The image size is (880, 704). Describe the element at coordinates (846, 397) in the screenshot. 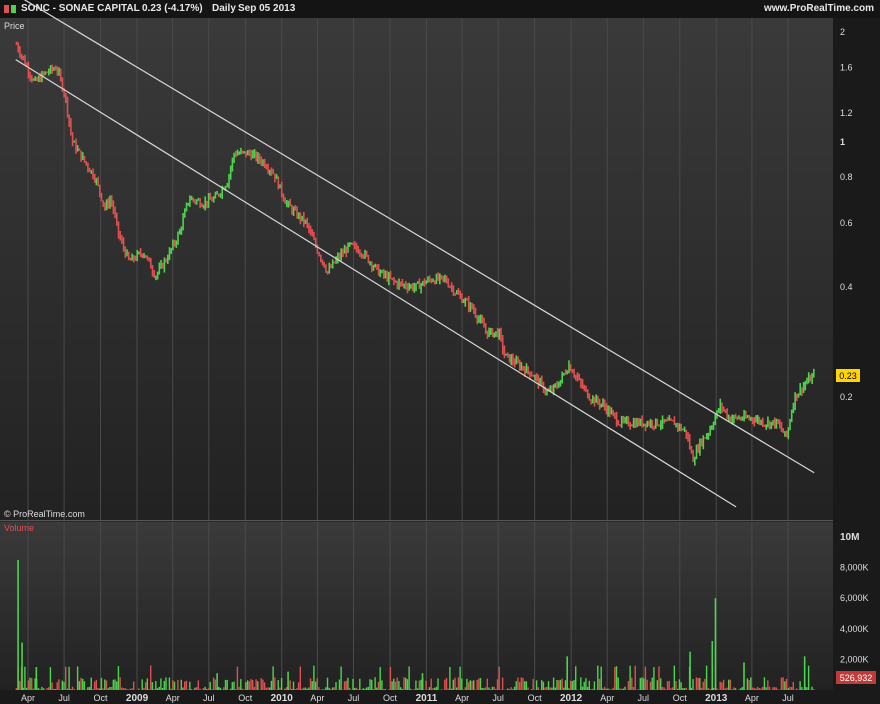

I see `y-tick-label: 0.2` at that location.